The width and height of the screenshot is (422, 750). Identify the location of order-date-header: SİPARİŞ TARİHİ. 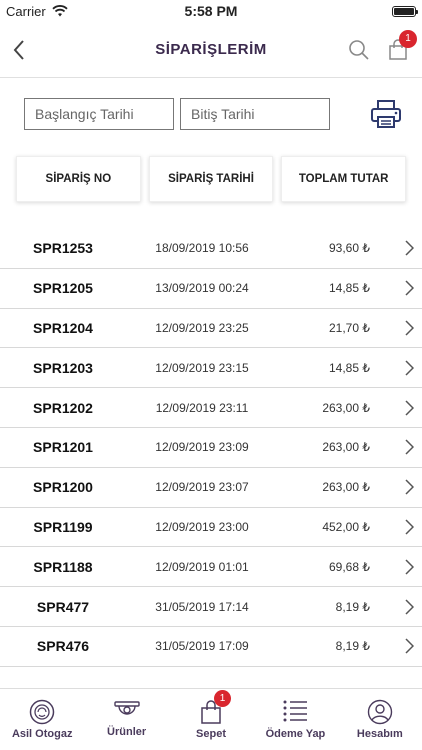
(211, 179).